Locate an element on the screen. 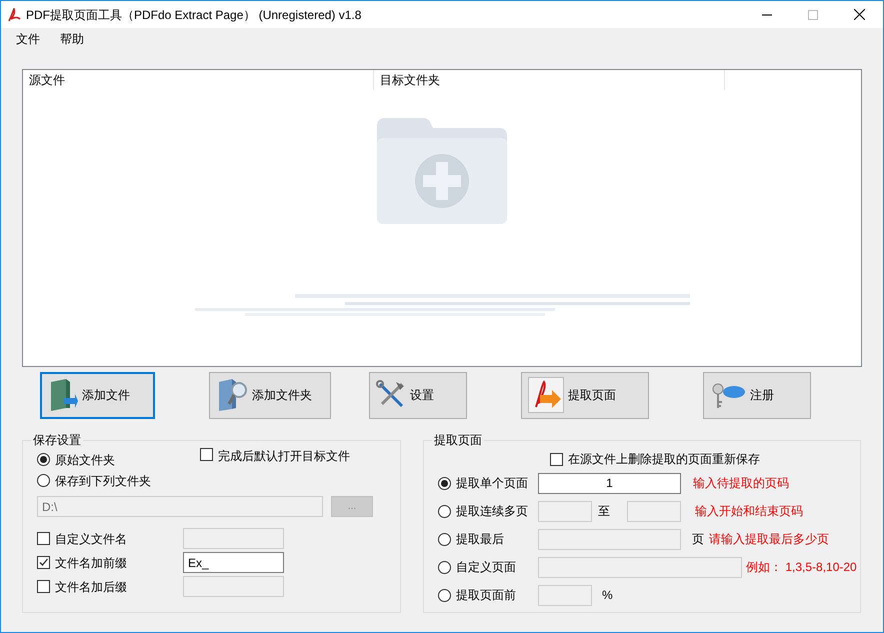 This screenshot has height=633, width=884. column-header: 源文件 is located at coordinates (198, 80).